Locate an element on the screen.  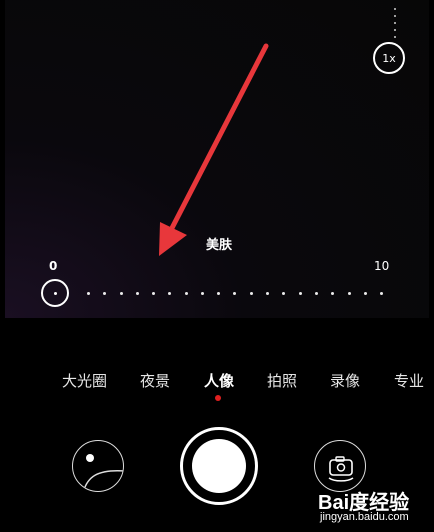
beauty-slider-min-label: 0 is located at coordinates (53, 266).